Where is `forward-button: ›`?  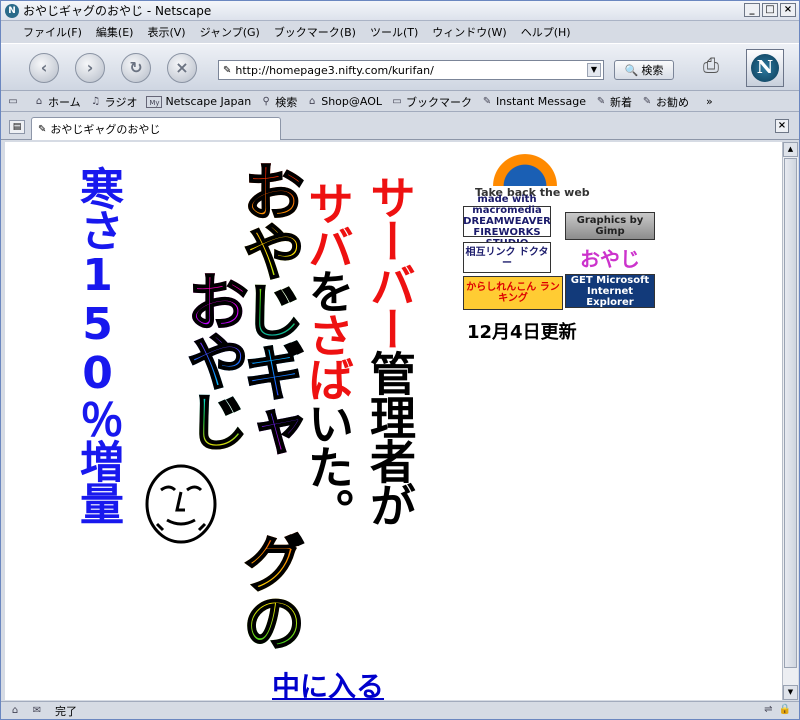
forward-button: › is located at coordinates (90, 68).